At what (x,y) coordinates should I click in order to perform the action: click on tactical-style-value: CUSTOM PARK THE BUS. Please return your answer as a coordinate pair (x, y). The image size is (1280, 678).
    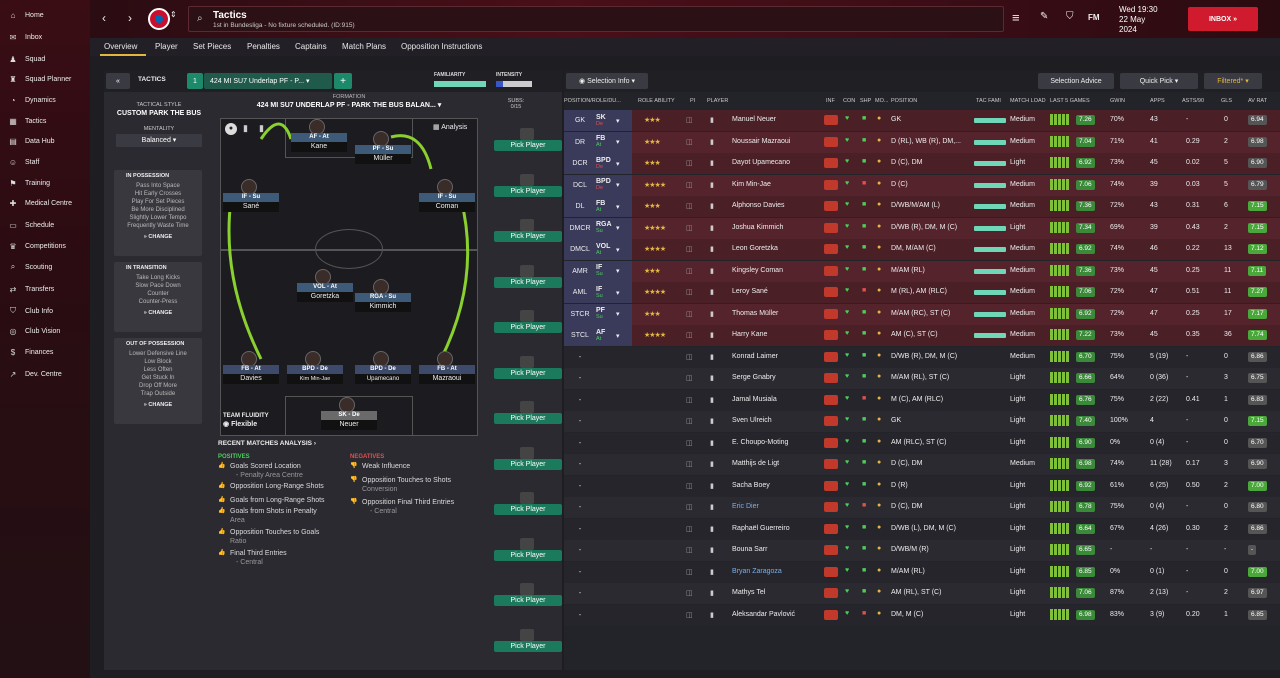
    Looking at the image, I should click on (159, 114).